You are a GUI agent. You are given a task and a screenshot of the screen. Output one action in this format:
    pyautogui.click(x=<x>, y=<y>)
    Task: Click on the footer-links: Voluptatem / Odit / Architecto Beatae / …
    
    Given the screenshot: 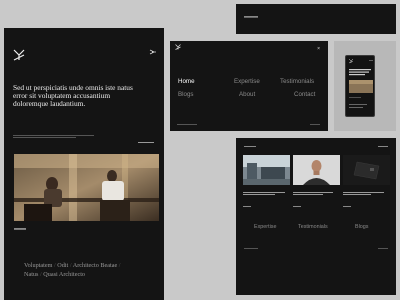 What is the action you would take?
    pyautogui.click(x=72, y=270)
    